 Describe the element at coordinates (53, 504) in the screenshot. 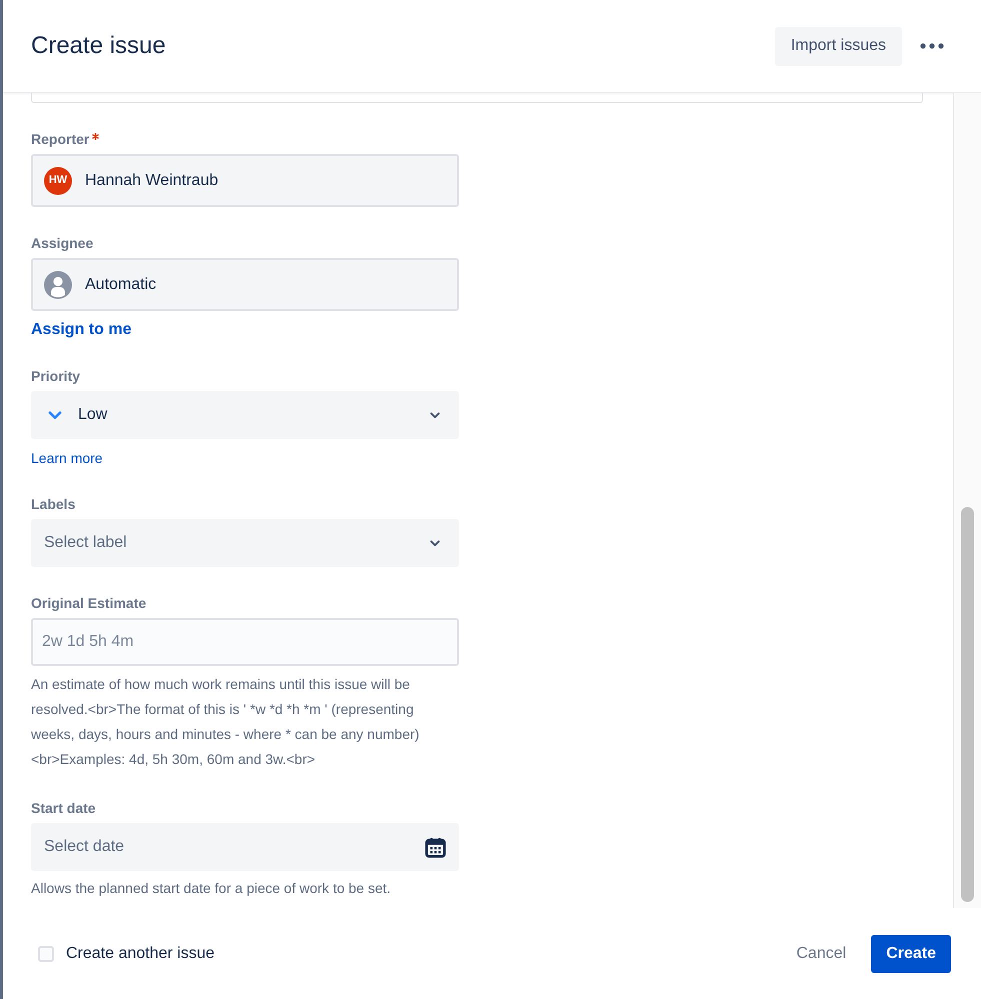

I see `field-label: Labels` at that location.